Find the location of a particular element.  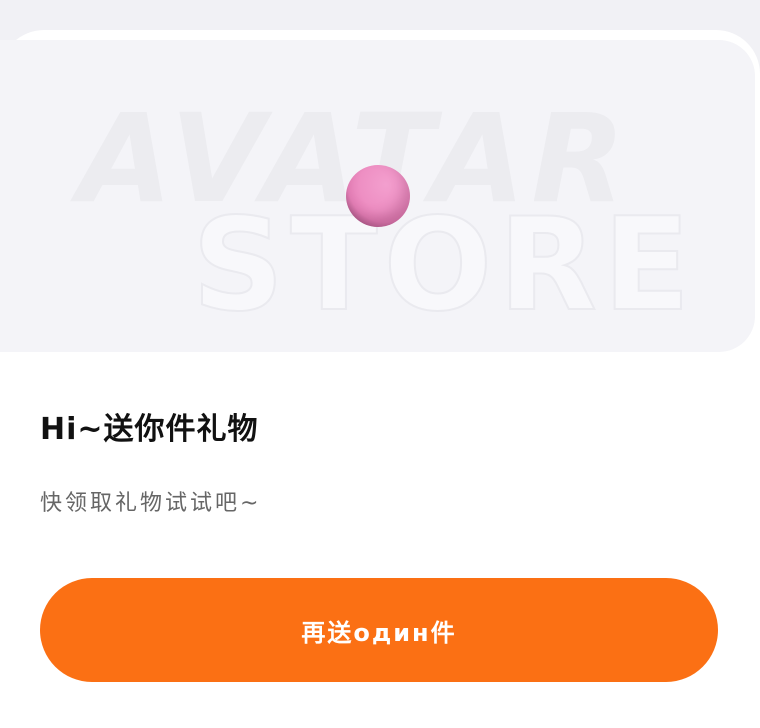

watermark-store: STORE is located at coordinates (444, 265).